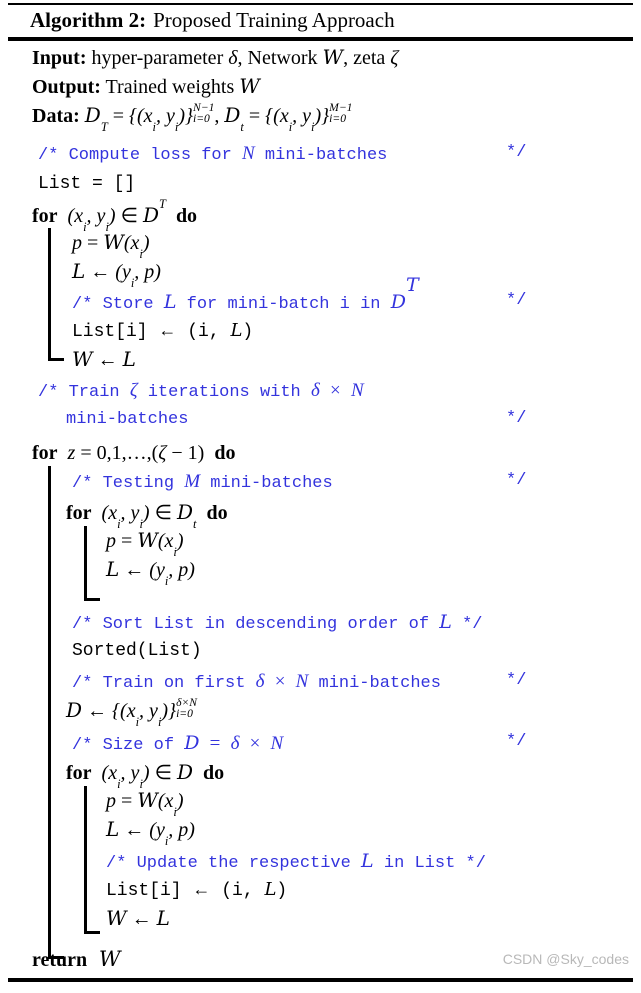  What do you see at coordinates (197, 890) in the screenshot?
I see `stmt-list-assign-2: List[i] ← (i, L)` at bounding box center [197, 890].